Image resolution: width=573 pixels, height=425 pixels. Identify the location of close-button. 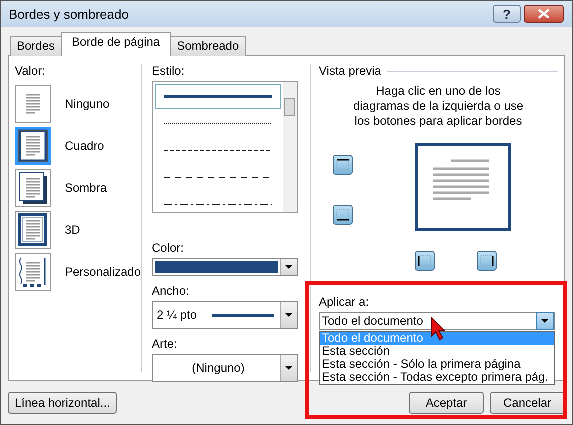
(544, 14).